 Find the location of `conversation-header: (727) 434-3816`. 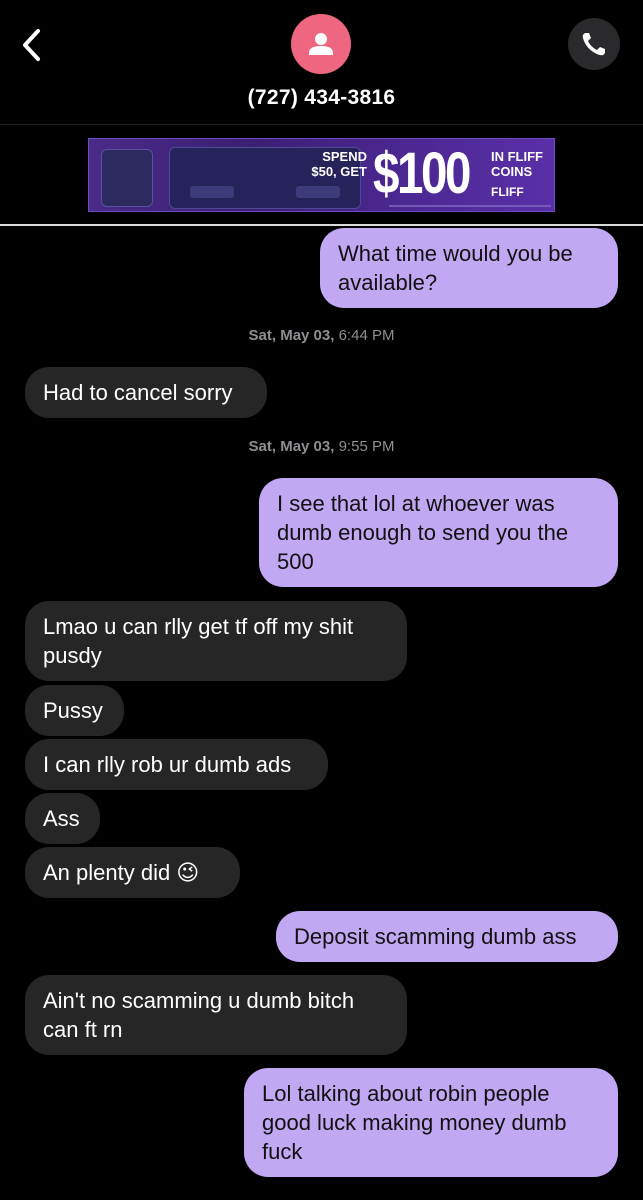

conversation-header: (727) 434-3816 is located at coordinates (321, 62).